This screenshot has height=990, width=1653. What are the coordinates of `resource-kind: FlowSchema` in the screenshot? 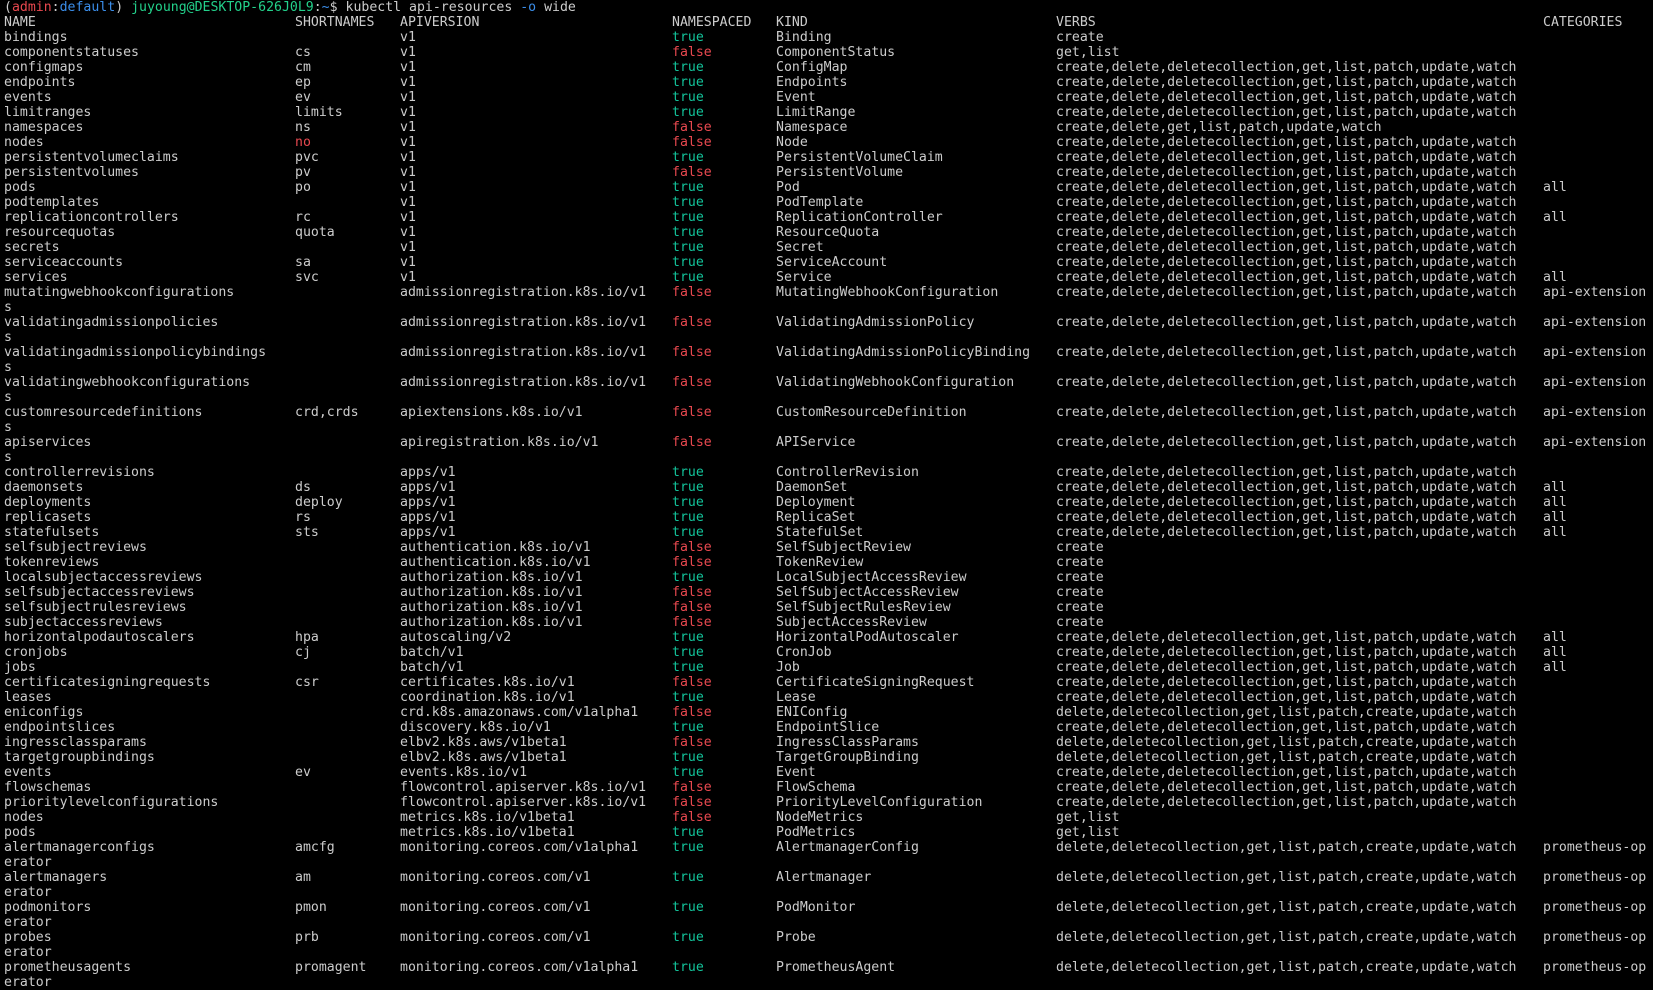 It's located at (816, 787).